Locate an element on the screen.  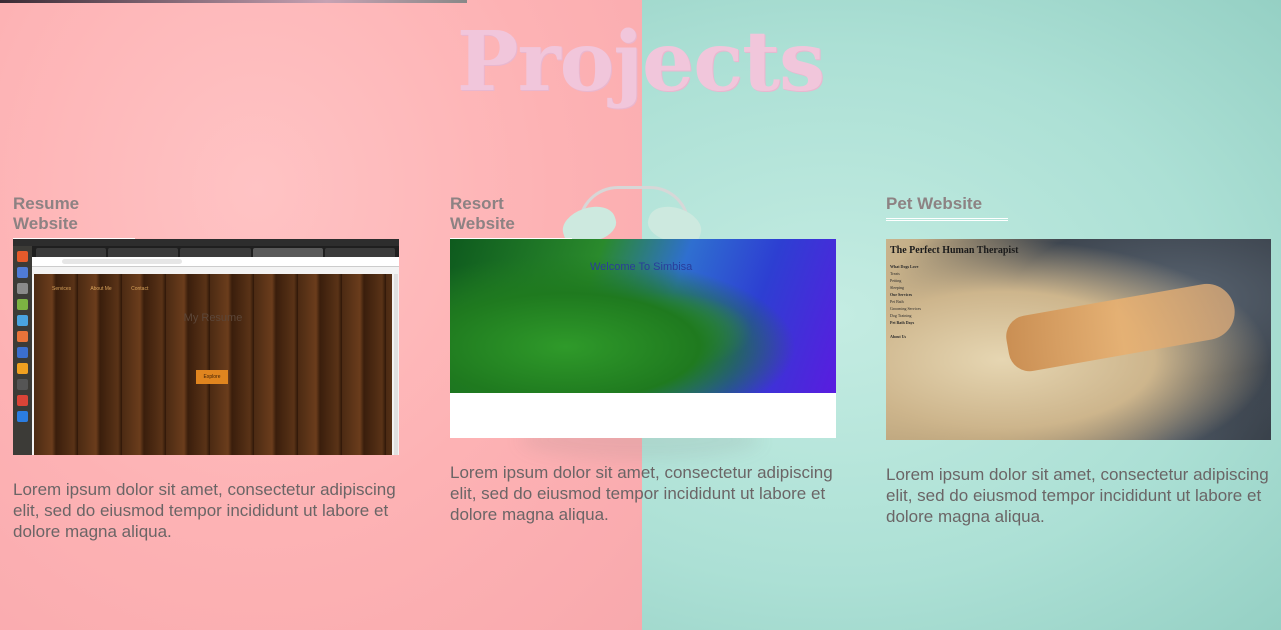
resort-hero-image: Welcome To Simbisa is located at coordinates (643, 316).